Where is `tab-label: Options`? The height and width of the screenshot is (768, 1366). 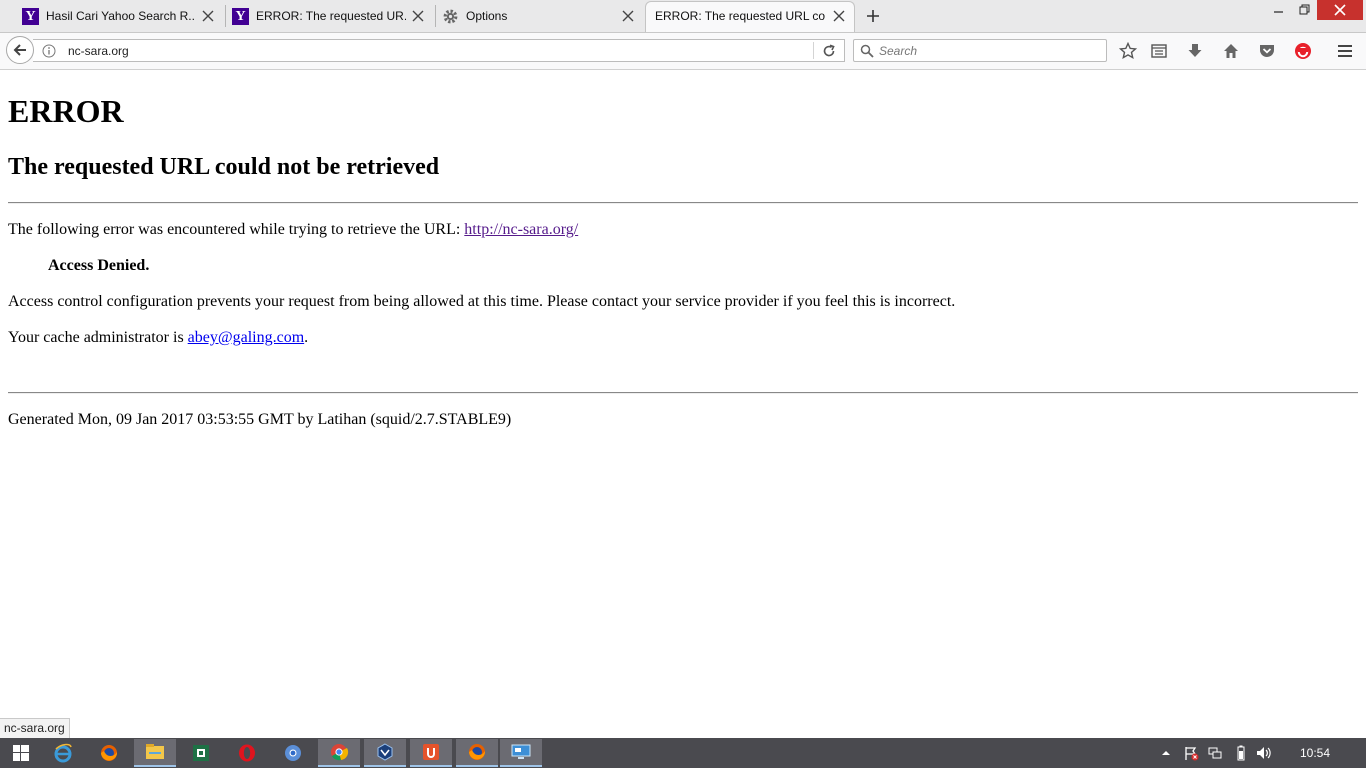 tab-label: Options is located at coordinates (487, 16).